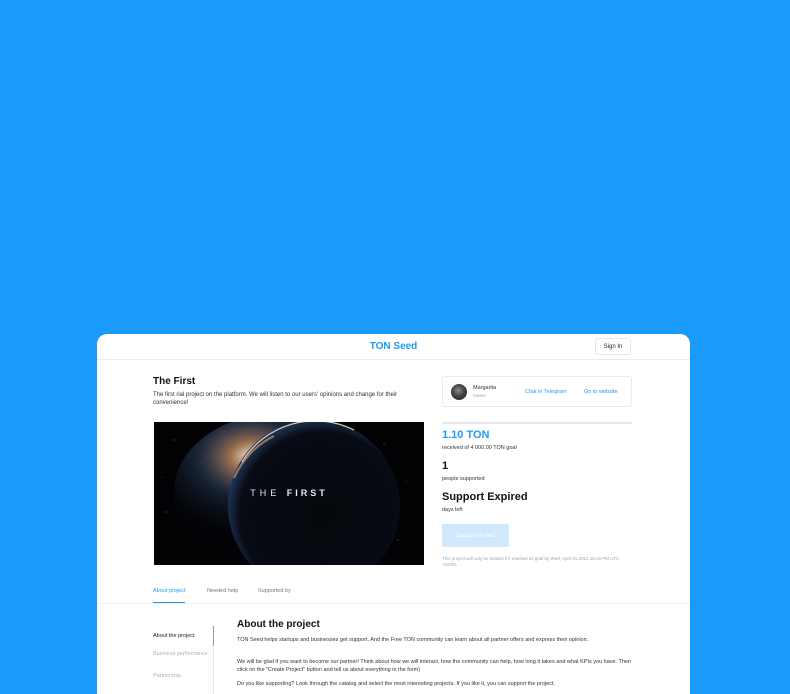 The image size is (790, 694). Describe the element at coordinates (180, 676) in the screenshot. I see `sidebar-item-partnership: Partnership` at that location.